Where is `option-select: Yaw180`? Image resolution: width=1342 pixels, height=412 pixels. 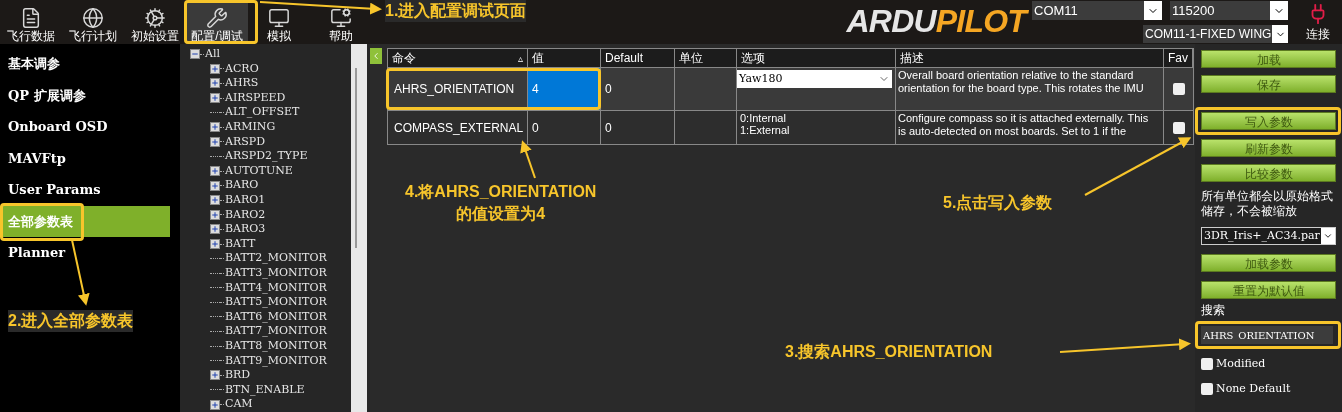
option-select: Yaw180 is located at coordinates (814, 79).